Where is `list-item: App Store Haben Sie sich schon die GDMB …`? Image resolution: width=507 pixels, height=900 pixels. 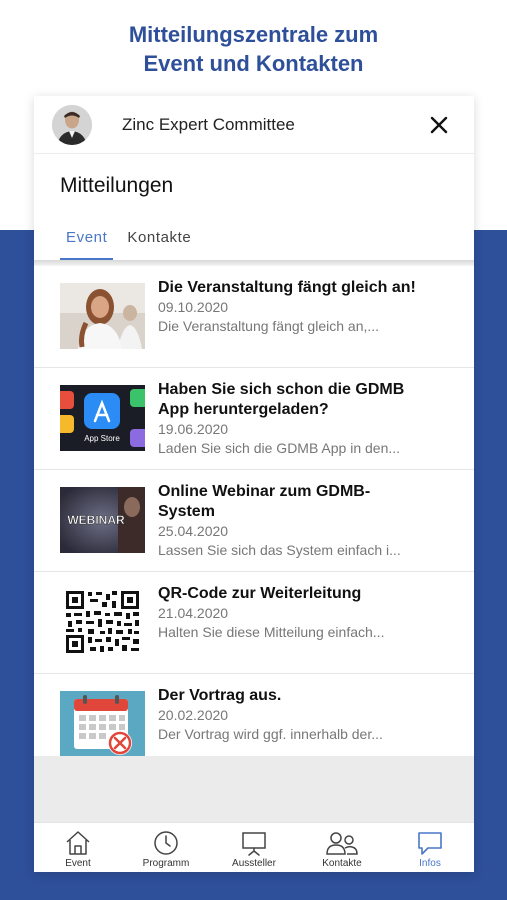 list-item: App Store Haben Sie sich schon die GDMB … is located at coordinates (254, 419).